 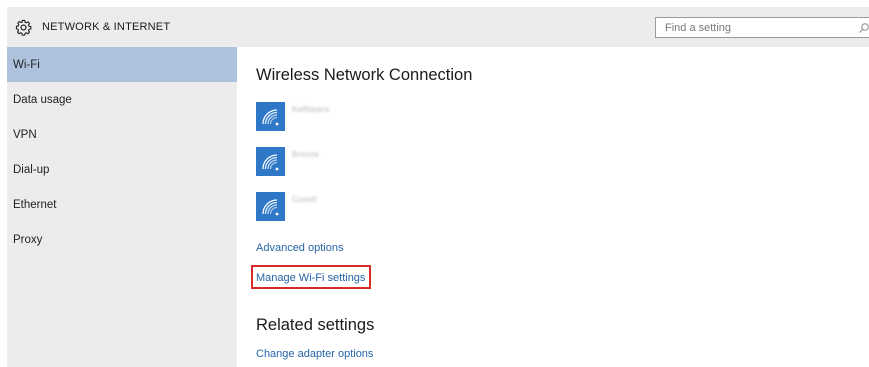 I want to click on header-left: NETWORK & INTERNET, so click(x=88, y=27).